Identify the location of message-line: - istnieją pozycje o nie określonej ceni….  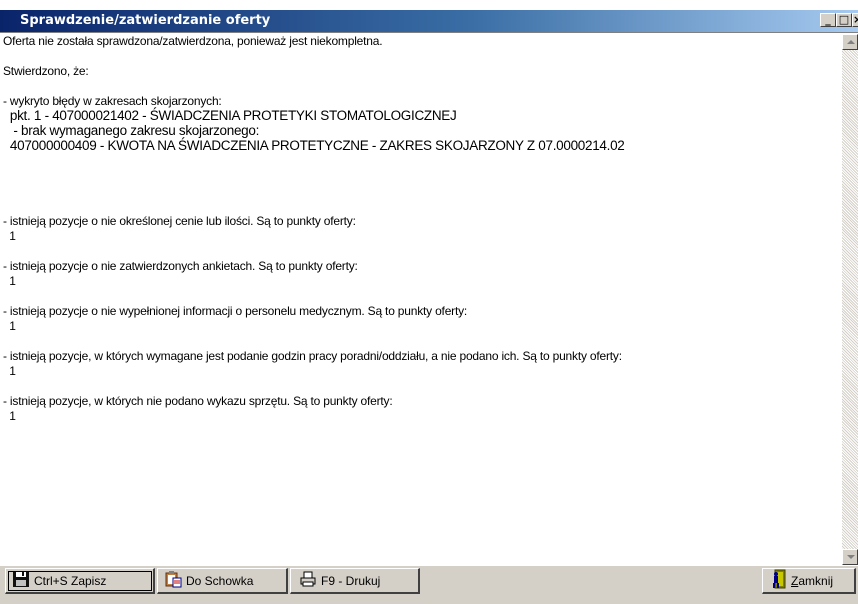
(179, 221).